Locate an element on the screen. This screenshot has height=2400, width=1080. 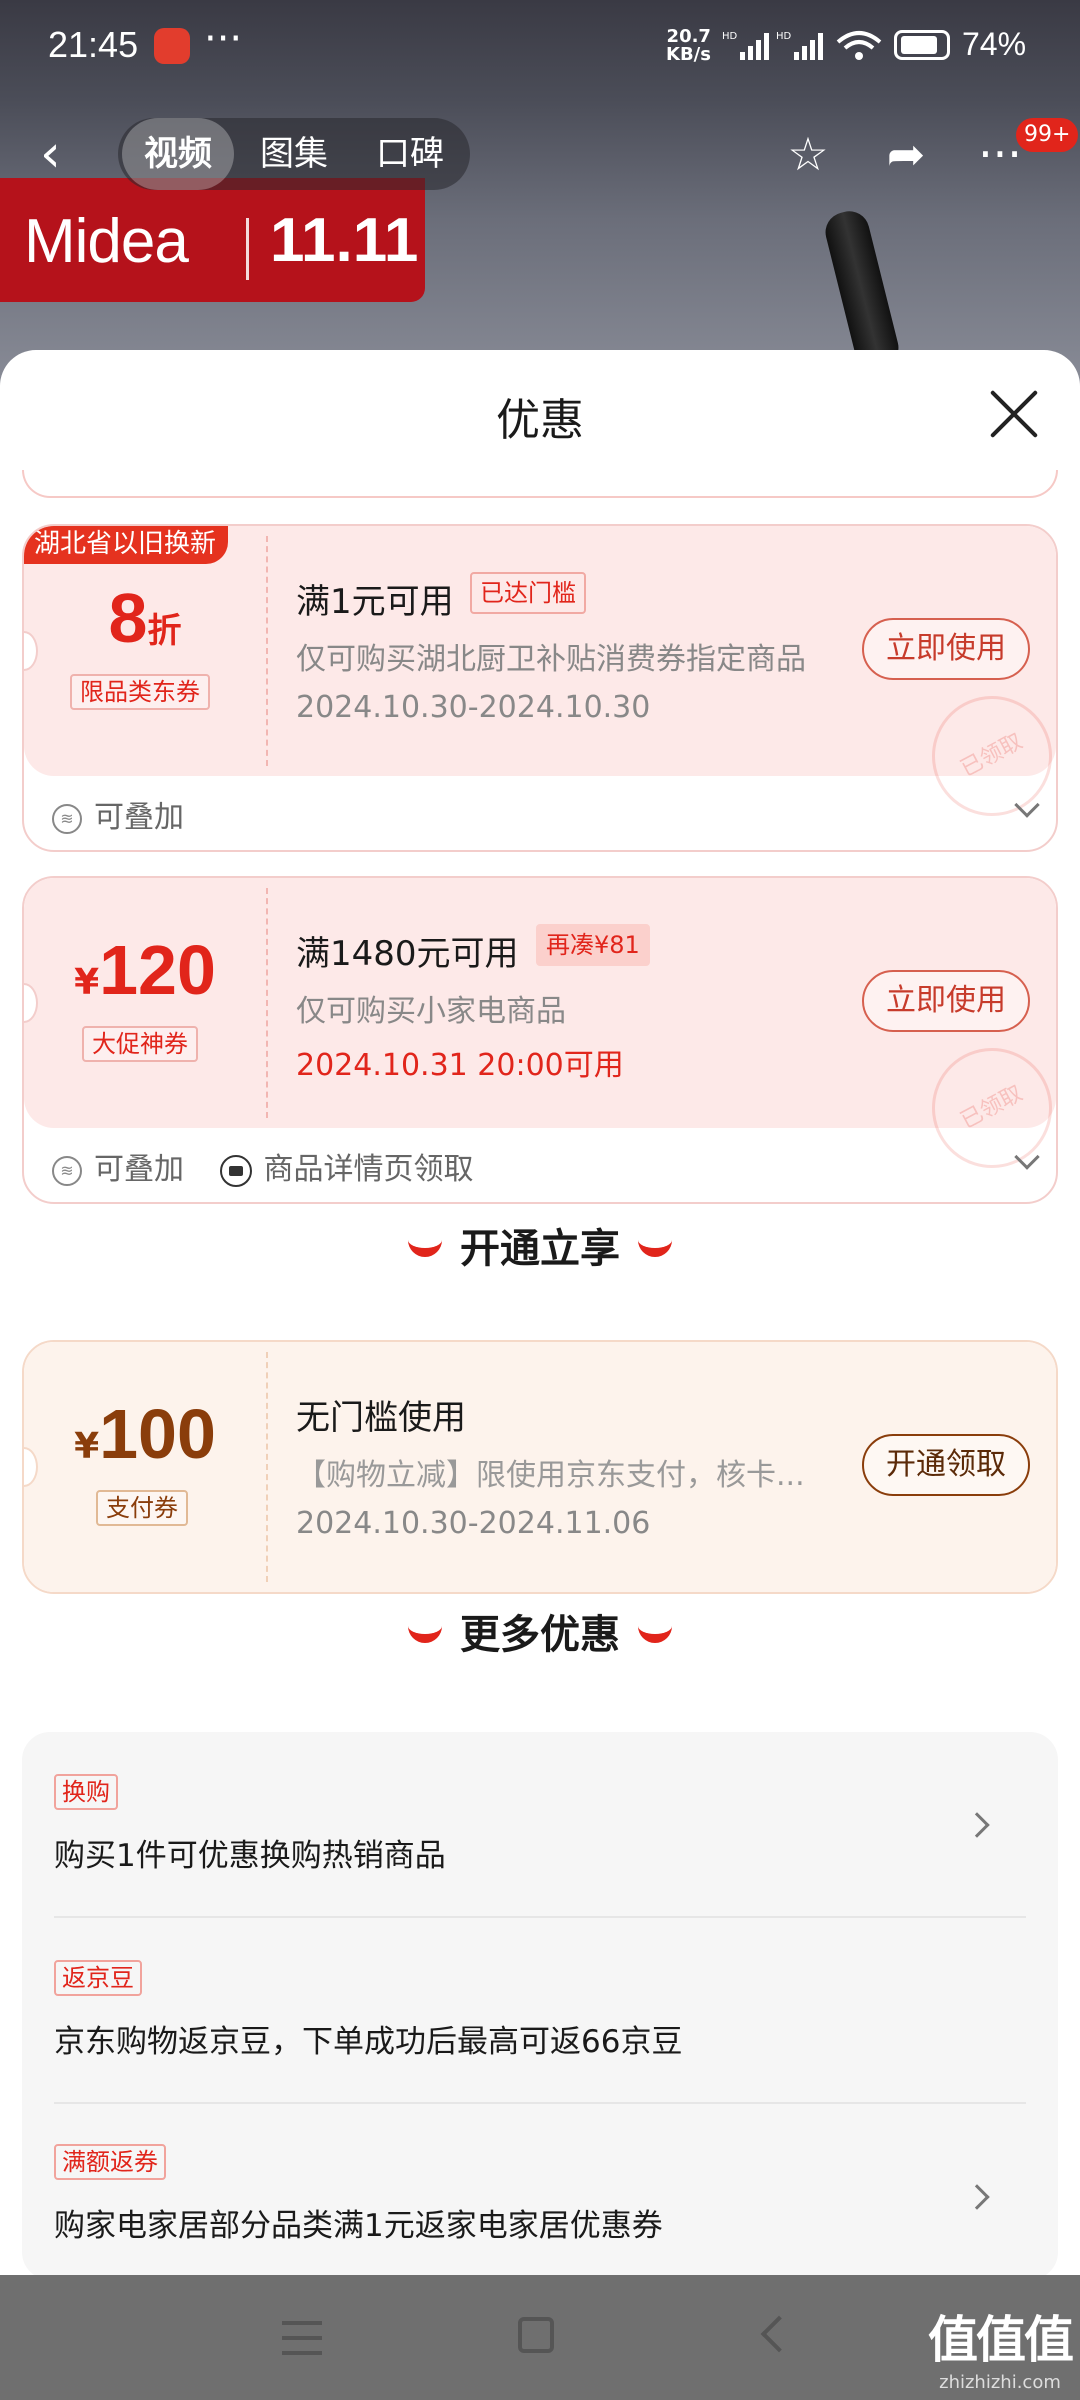
back-button: ‹ is located at coordinates (65, 154).